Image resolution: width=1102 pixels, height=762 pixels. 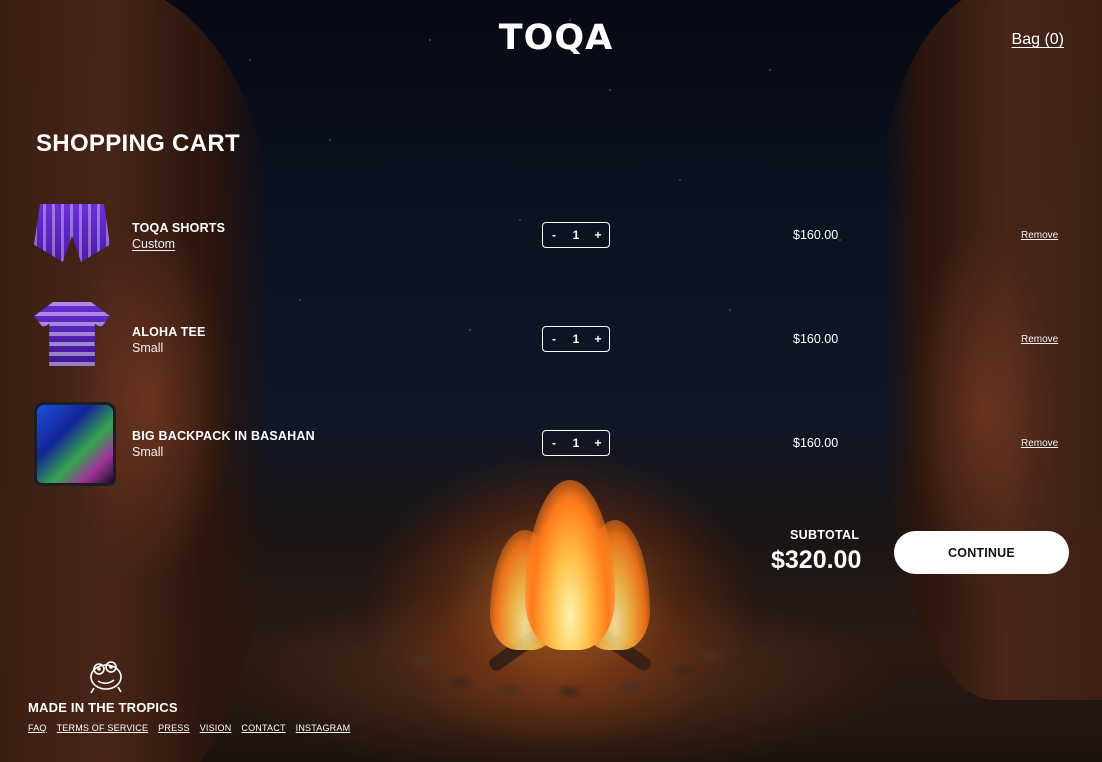 I want to click on footer-link-faq: FAQ, so click(x=37, y=728).